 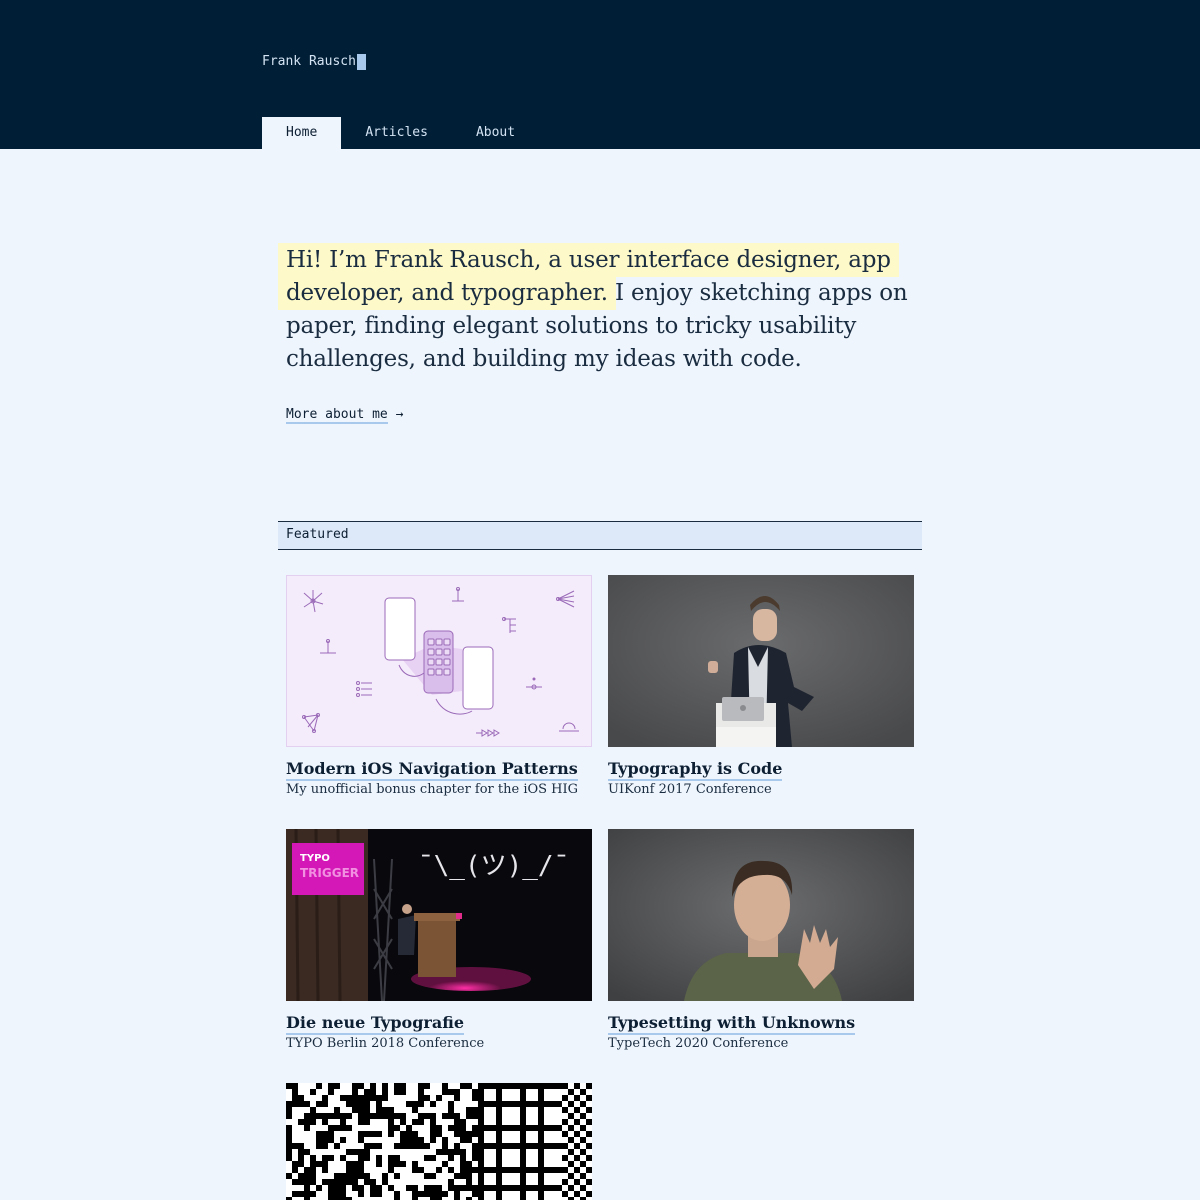 I want to click on card-subtitle-neue-typografie: TYPO Berlin 2018 Conference, so click(x=385, y=1043).